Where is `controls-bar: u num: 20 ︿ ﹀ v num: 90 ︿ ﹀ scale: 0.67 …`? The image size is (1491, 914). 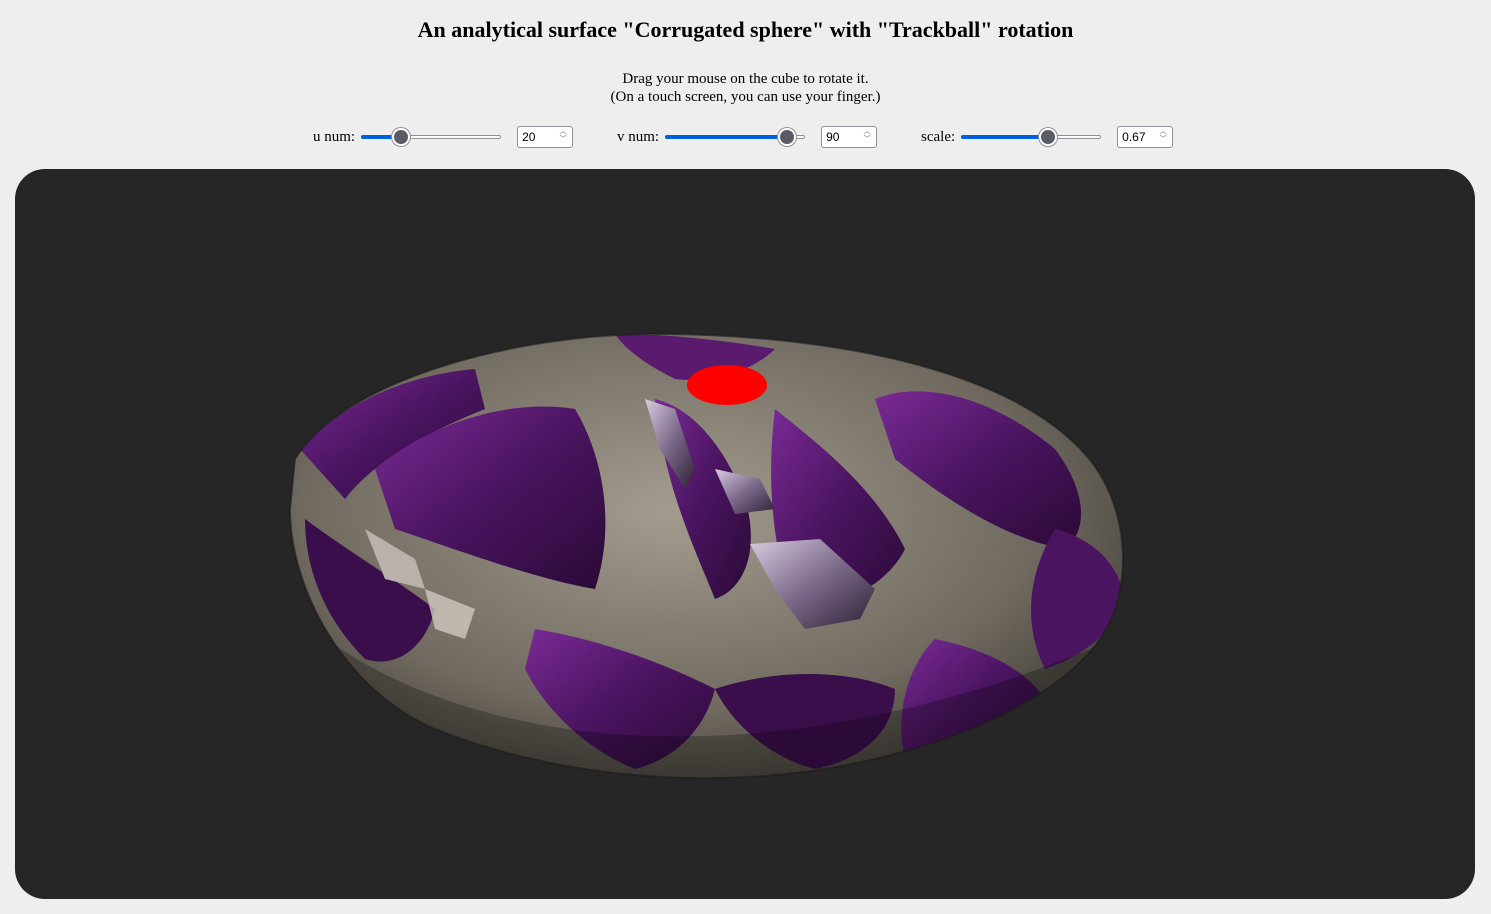 controls-bar: u num: 20 ︿ ﹀ v num: 90 ︿ ﹀ scale: 0.67 … is located at coordinates (745, 138).